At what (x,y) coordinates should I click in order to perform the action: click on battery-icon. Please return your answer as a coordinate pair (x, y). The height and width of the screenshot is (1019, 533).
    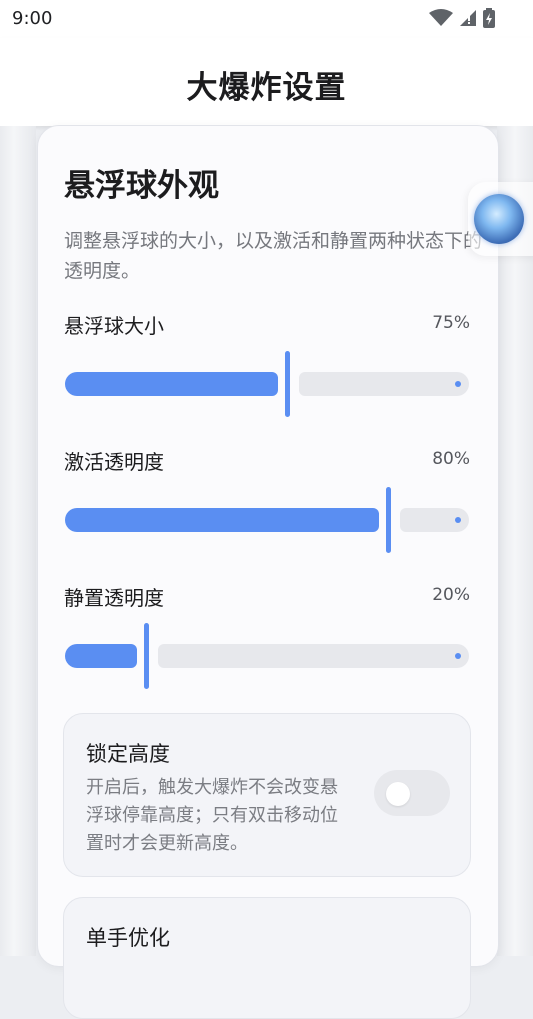
    Looking at the image, I should click on (489, 20).